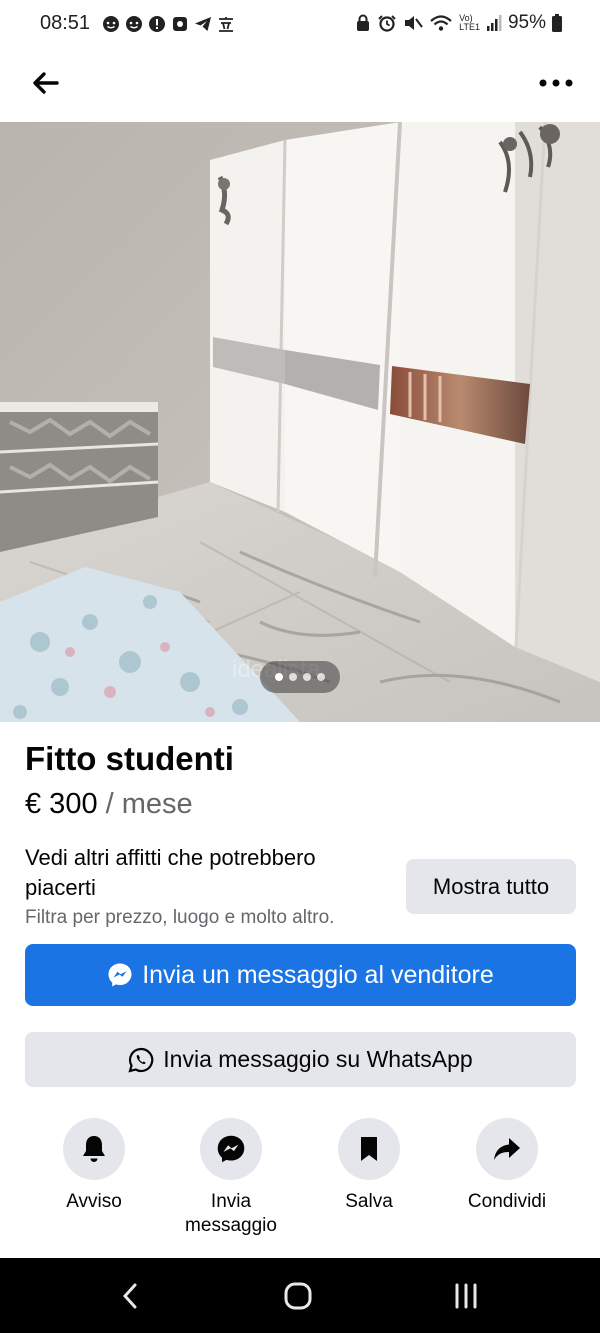 The height and width of the screenshot is (1333, 600). Describe the element at coordinates (180, 24) in the screenshot. I see `photo-icon` at that location.